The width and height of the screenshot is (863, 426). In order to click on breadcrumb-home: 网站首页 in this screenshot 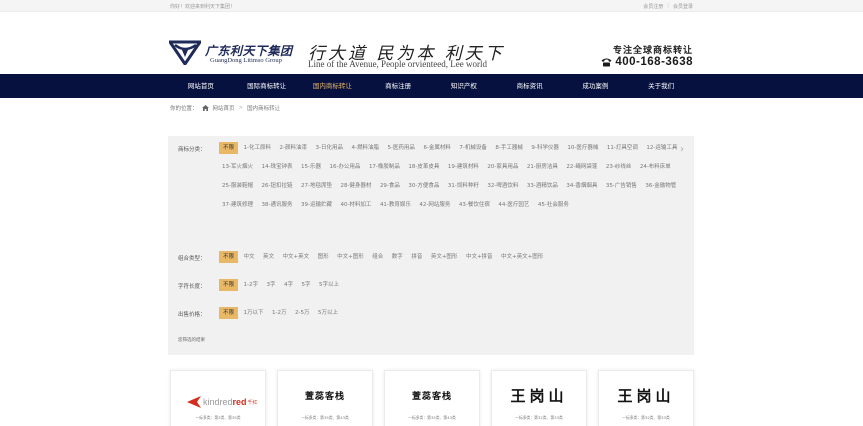, I will do `click(224, 108)`.